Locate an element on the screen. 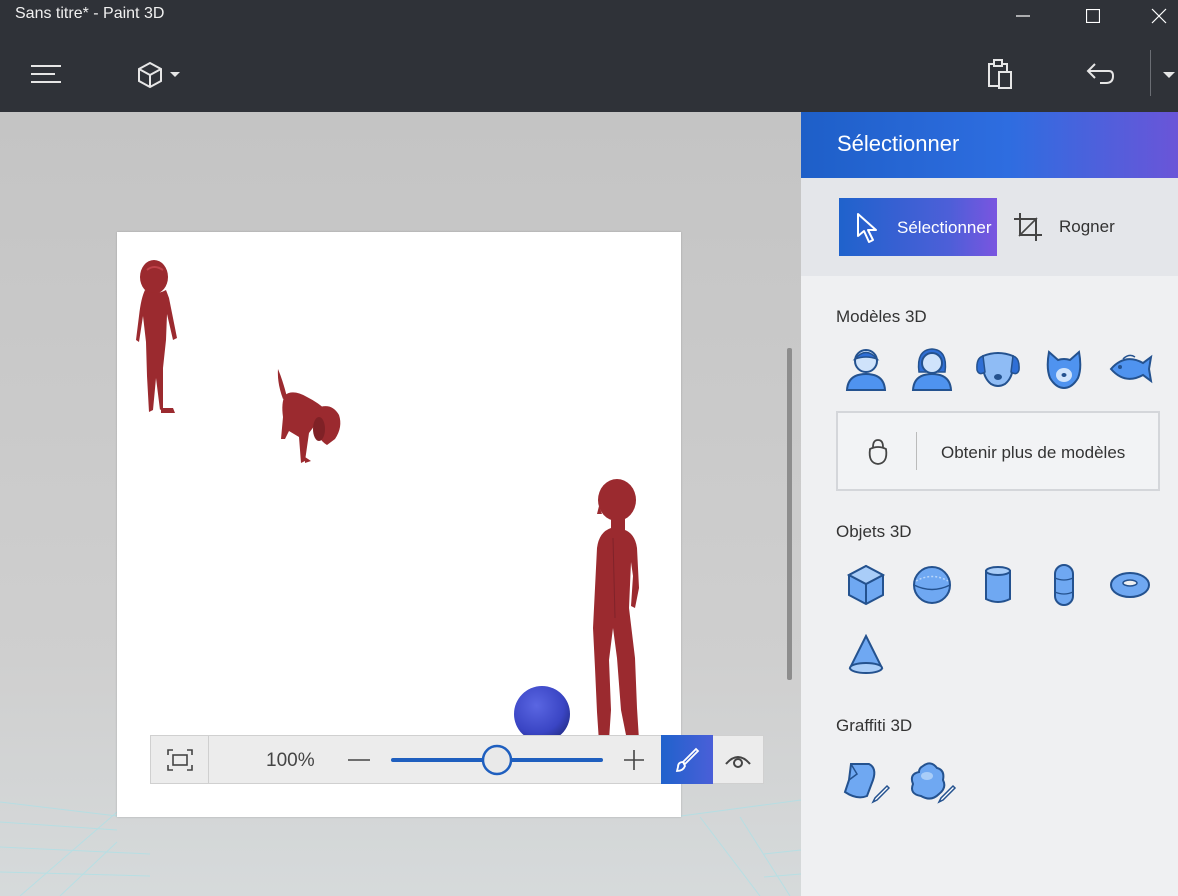  select-tool-label: Sélectionner is located at coordinates (944, 227).